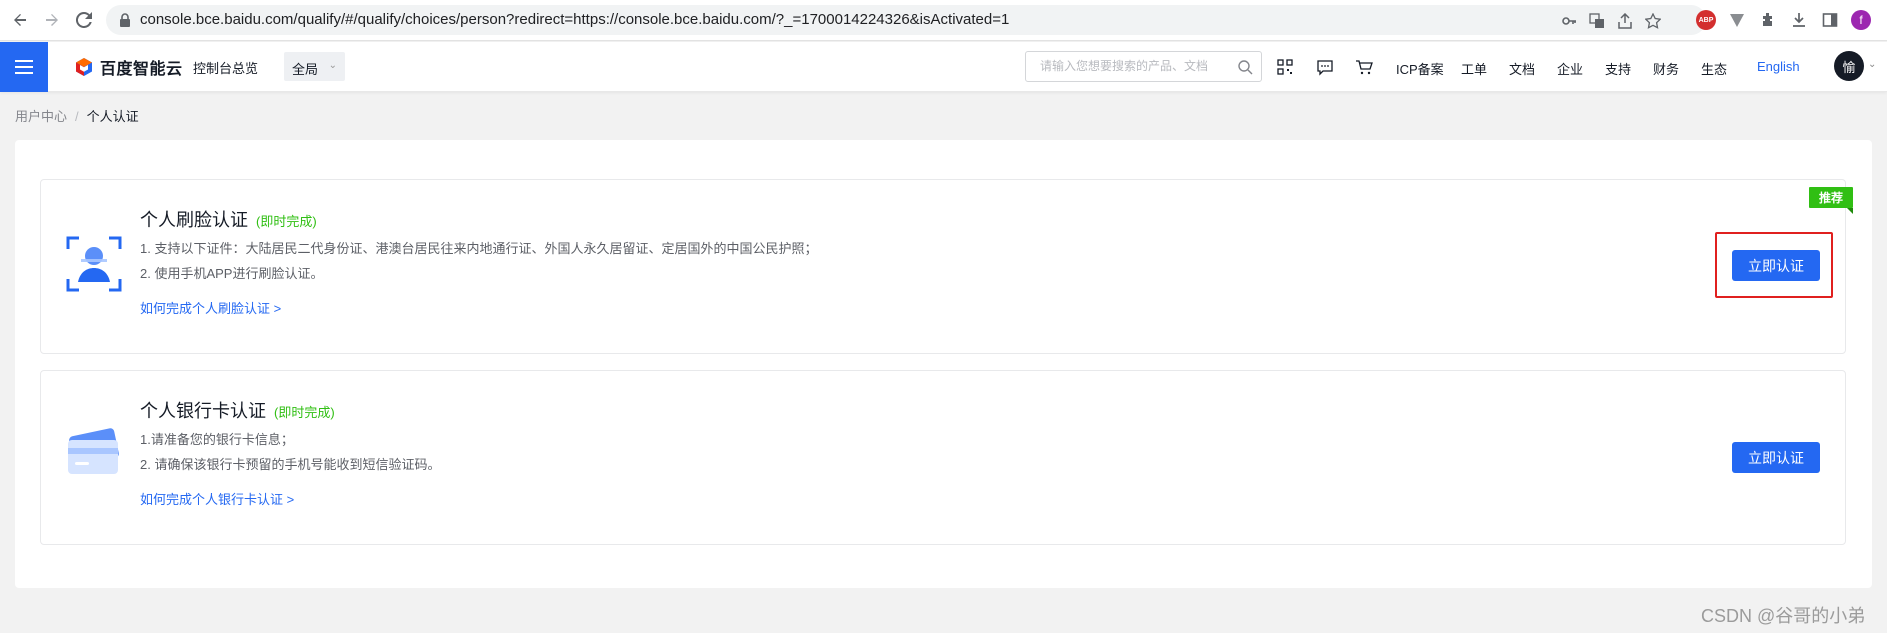 This screenshot has width=1887, height=633. Describe the element at coordinates (1737, 20) in the screenshot. I see `vpn-extension-icon` at that location.